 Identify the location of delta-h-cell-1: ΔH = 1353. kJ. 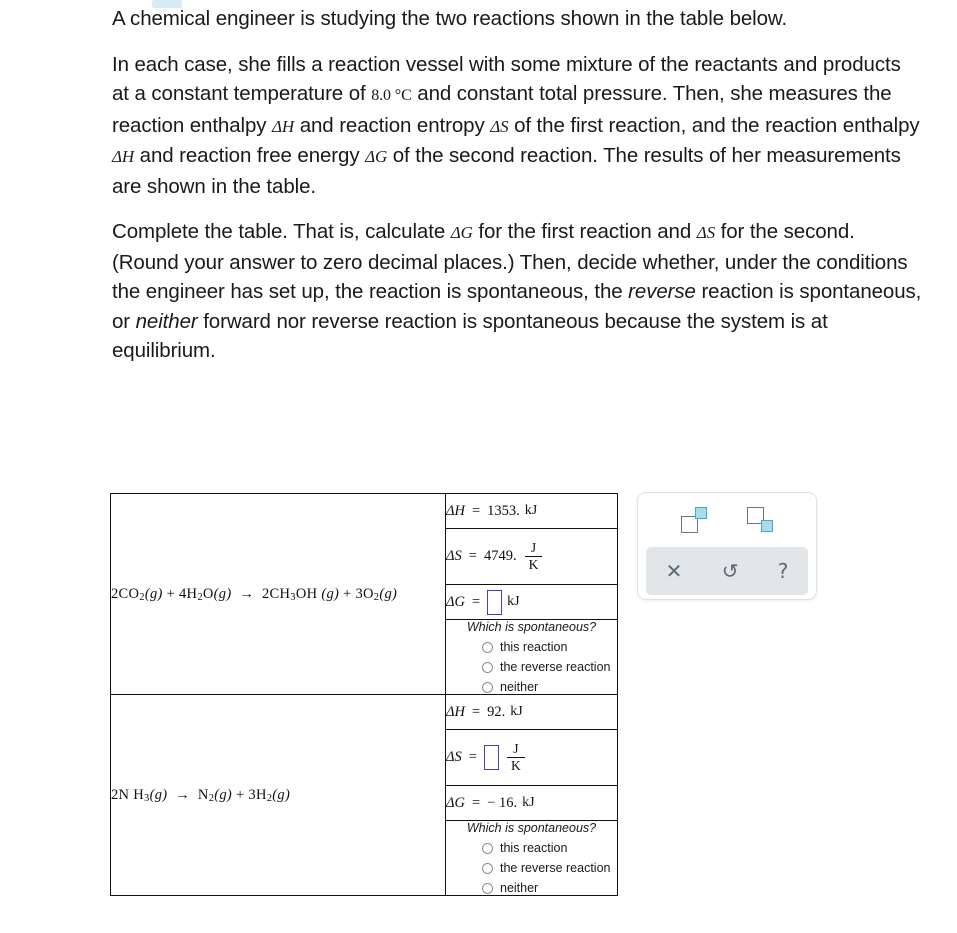
(531, 511).